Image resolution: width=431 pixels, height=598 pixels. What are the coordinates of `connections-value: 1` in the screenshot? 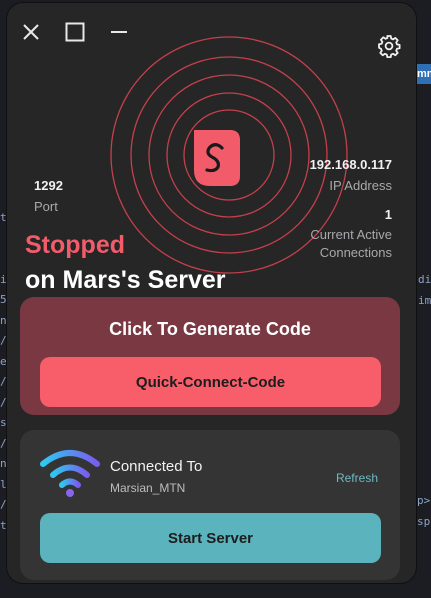 It's located at (388, 214).